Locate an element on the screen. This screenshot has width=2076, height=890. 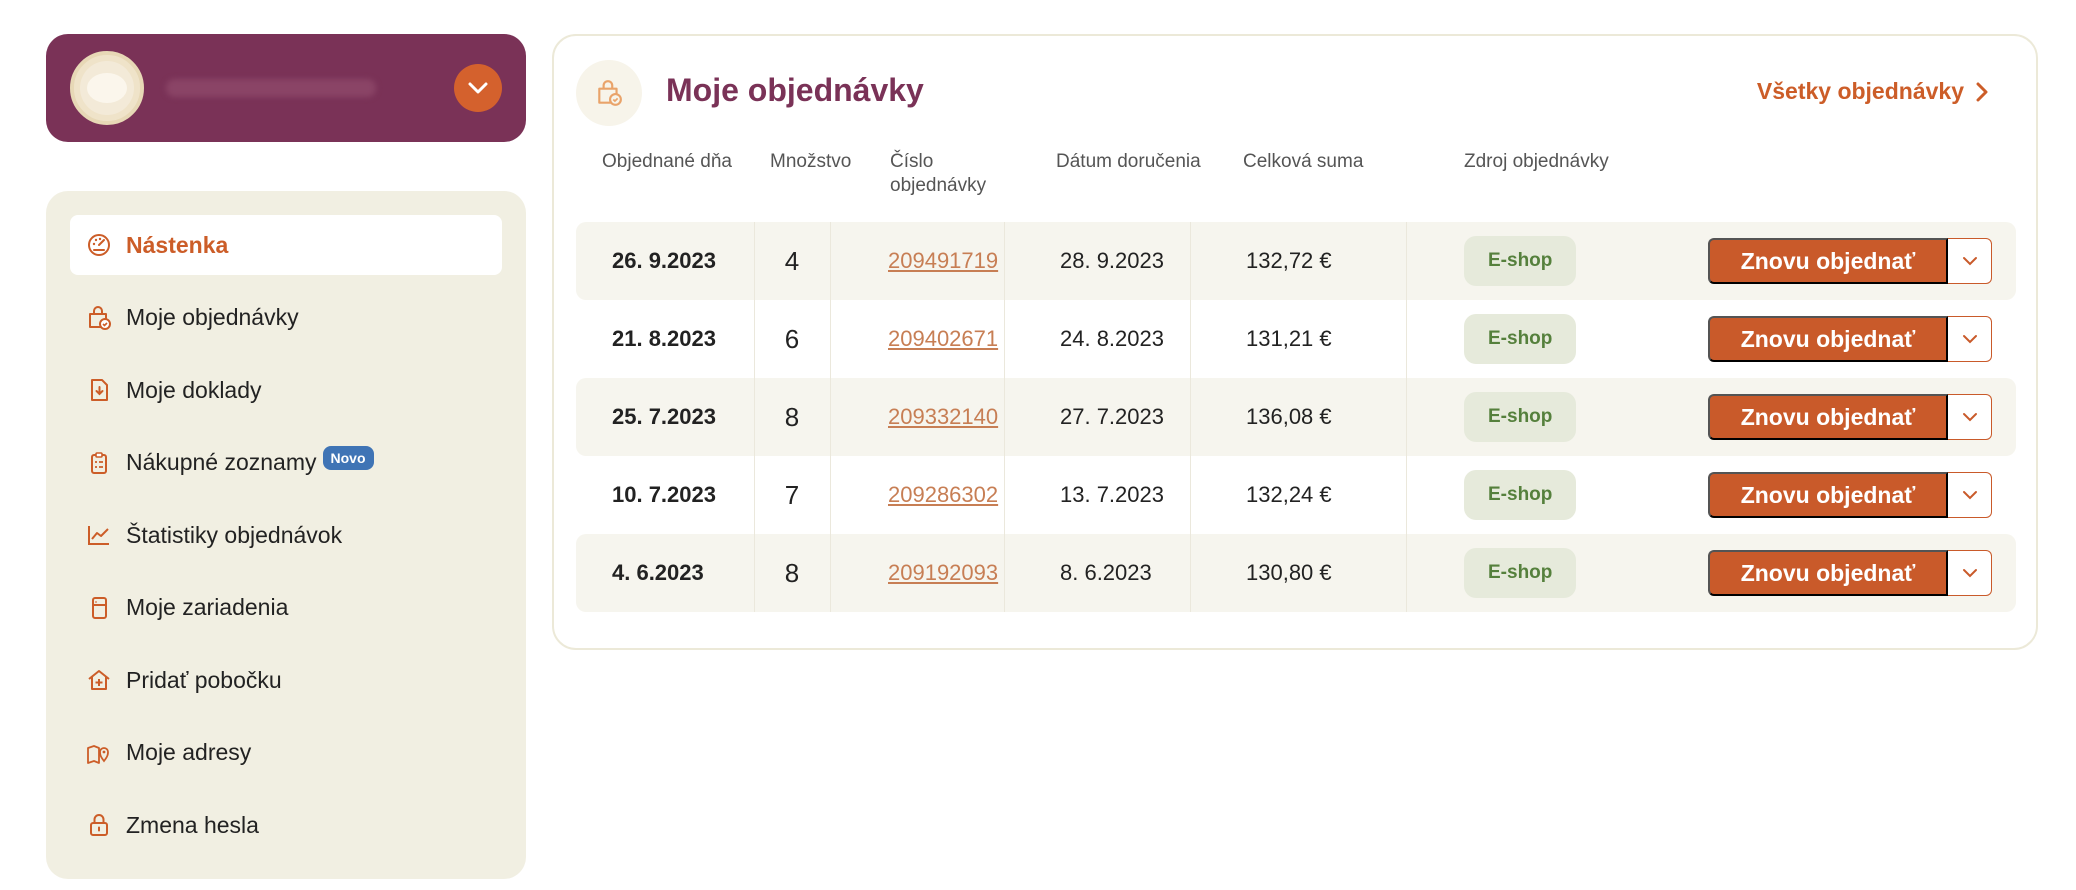
user-name-redacted is located at coordinates (271, 88).